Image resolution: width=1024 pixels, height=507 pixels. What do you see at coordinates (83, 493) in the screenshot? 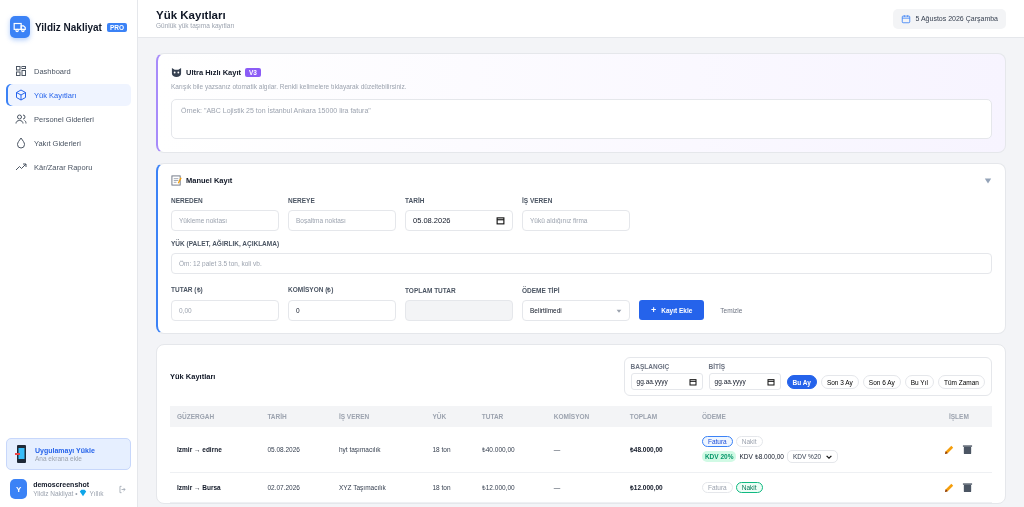
I see `diamond-icon` at bounding box center [83, 493].